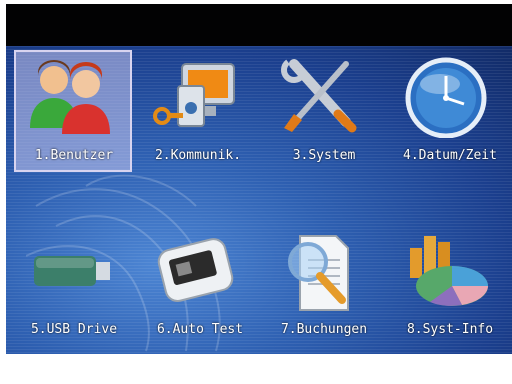  I want to click on menu-item-benutzer: 1.Benutzer, so click(71, 110).